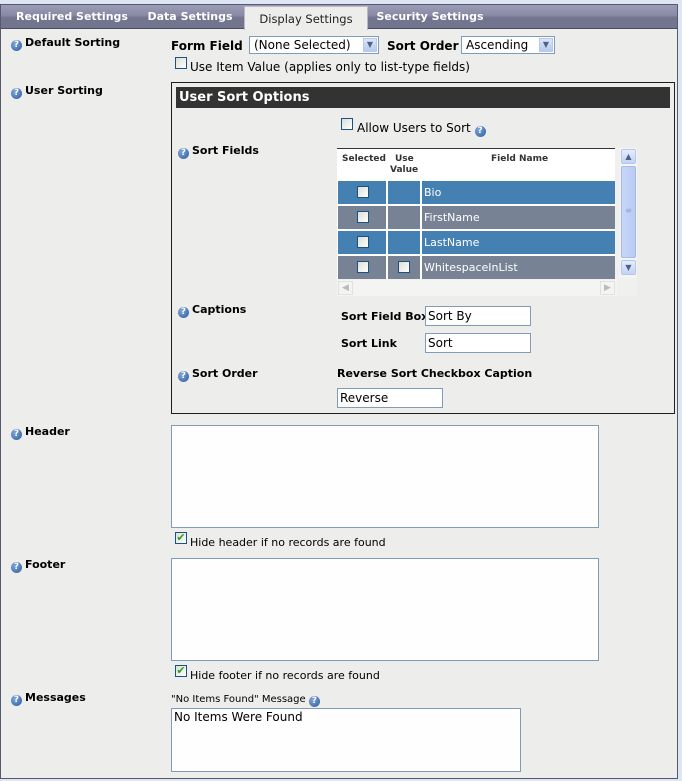 The image size is (682, 781). I want to click on user-sorting-text: User Sorting, so click(64, 90).